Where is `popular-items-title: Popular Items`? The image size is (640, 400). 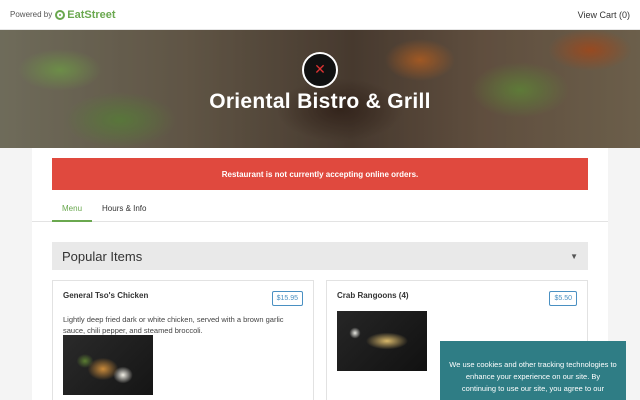 popular-items-title: Popular Items is located at coordinates (102, 256).